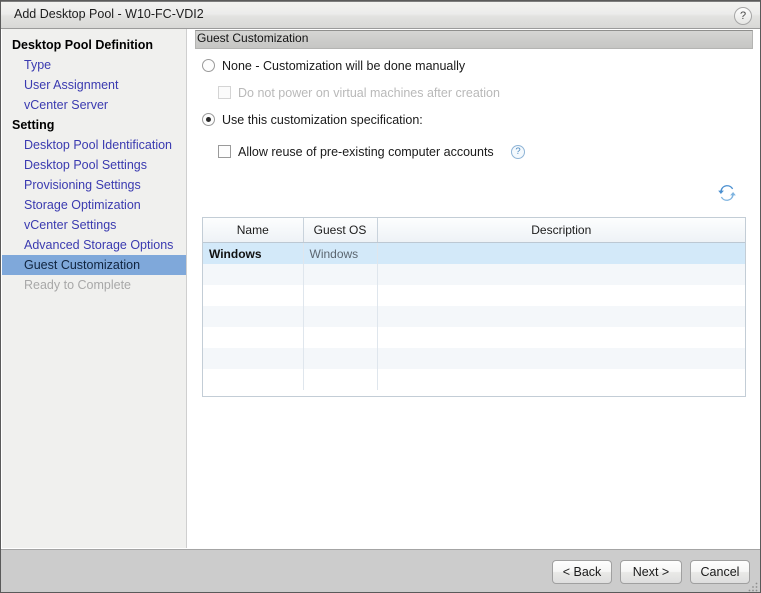  What do you see at coordinates (753, 587) in the screenshot?
I see `resize-grip` at bounding box center [753, 587].